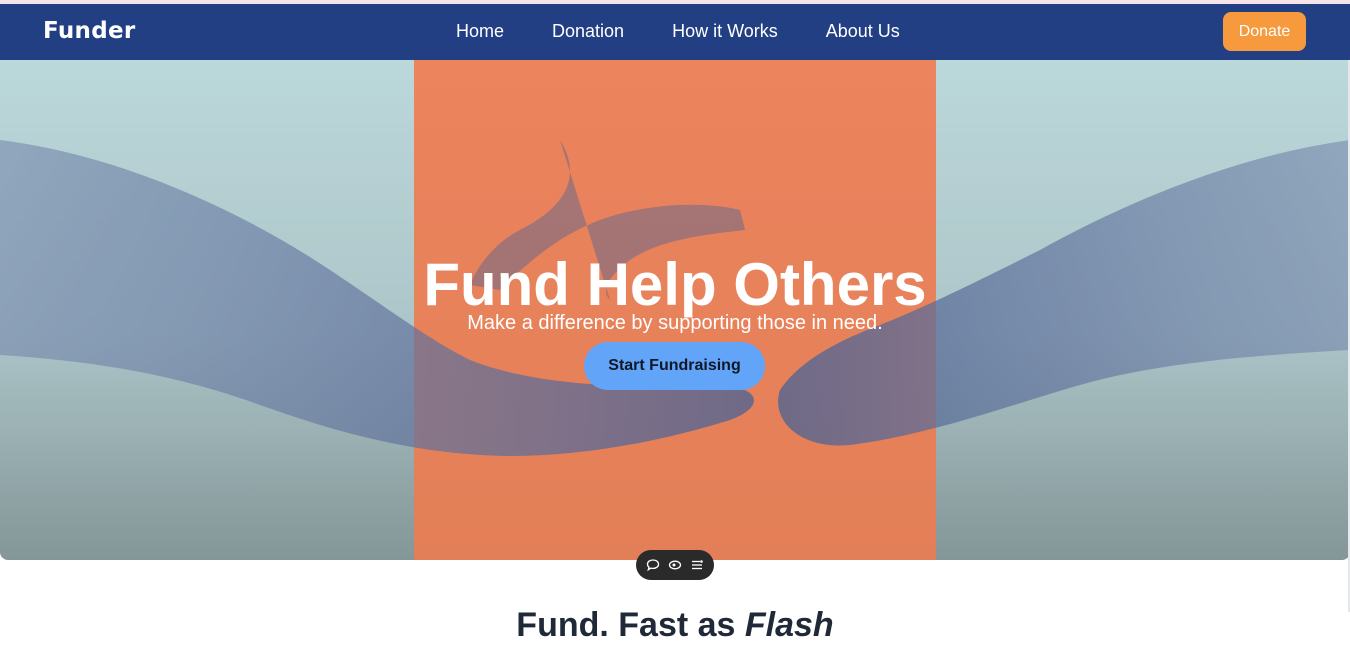  I want to click on list-settings-icon, so click(697, 565).